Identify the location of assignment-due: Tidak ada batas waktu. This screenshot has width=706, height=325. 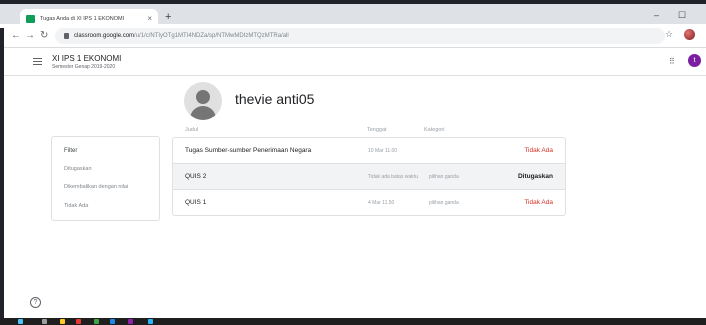
(393, 177).